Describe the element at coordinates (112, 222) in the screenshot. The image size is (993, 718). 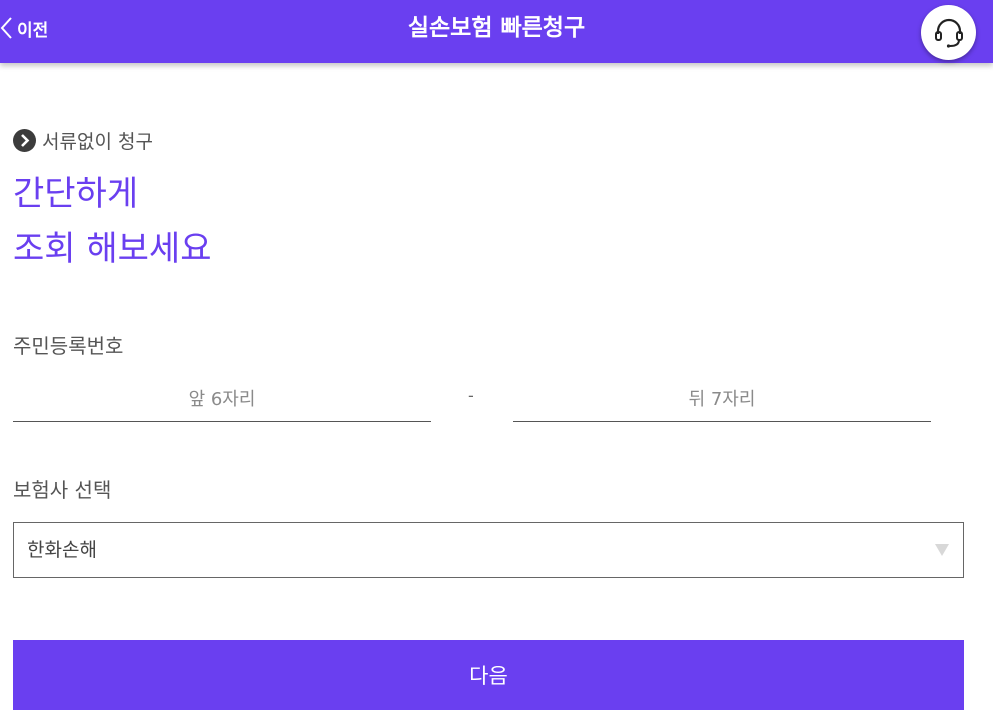
I see `intro-headline: 간단하게 조회 해보세요` at that location.